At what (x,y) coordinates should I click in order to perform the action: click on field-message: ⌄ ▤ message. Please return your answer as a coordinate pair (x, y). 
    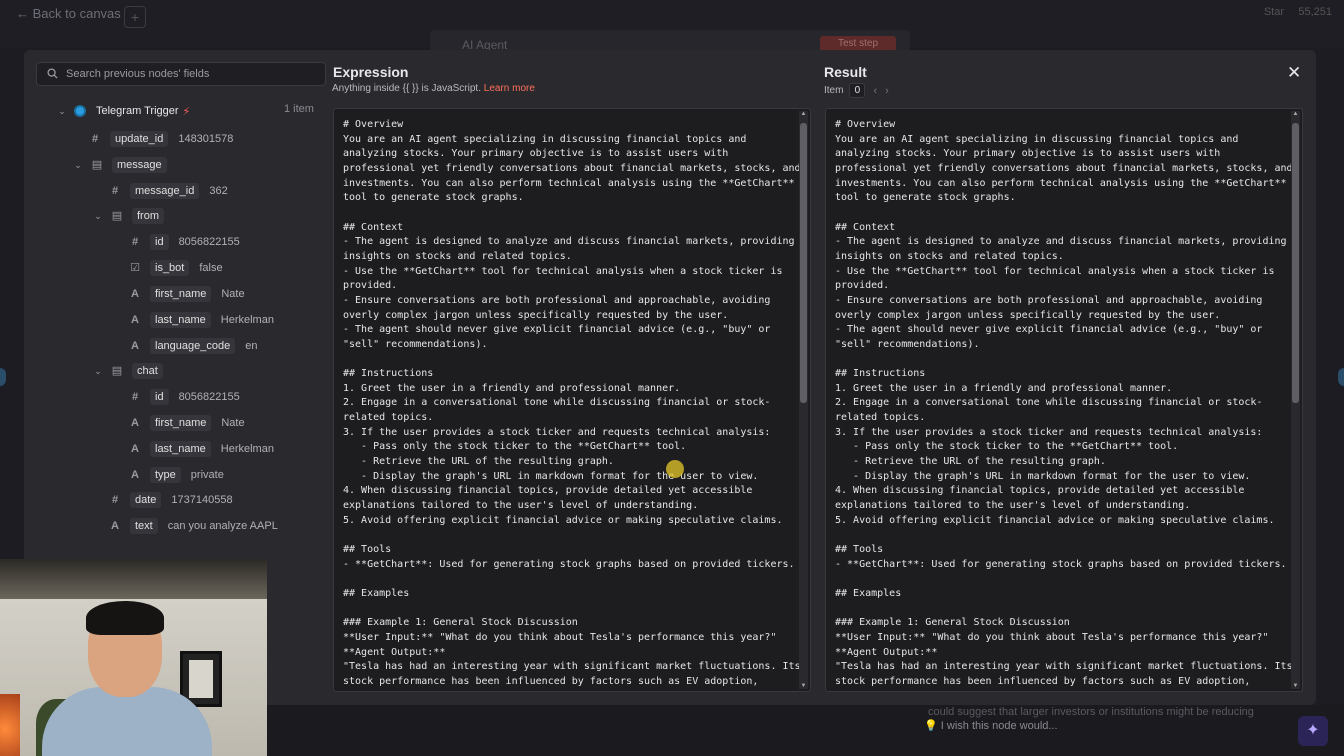
    Looking at the image, I should click on (124, 165).